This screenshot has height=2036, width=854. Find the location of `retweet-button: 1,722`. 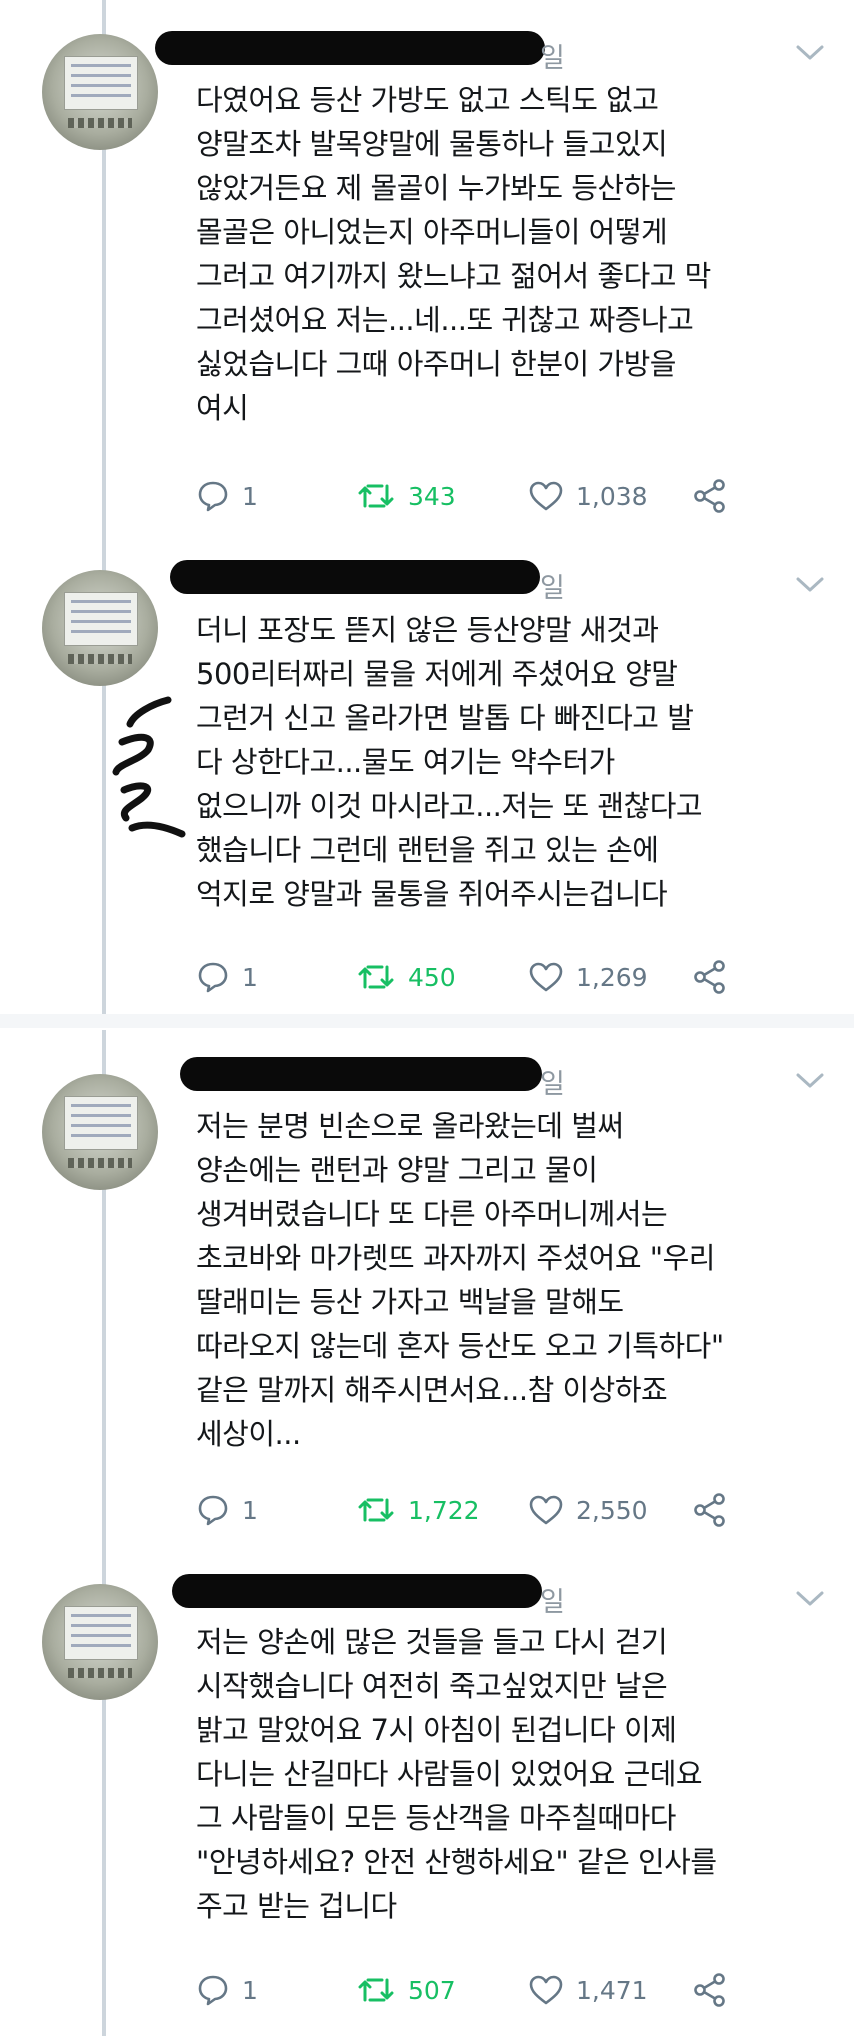

retweet-button: 1,722 is located at coordinates (418, 1510).